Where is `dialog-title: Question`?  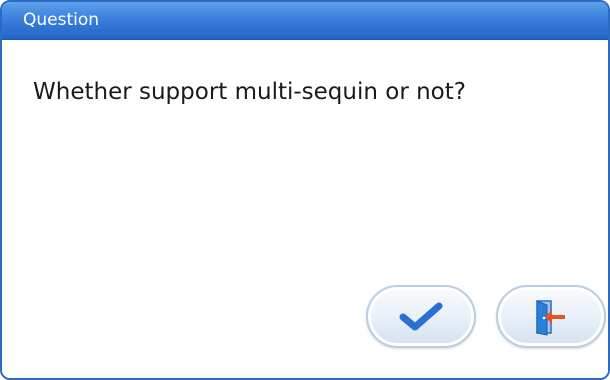
dialog-title: Question is located at coordinates (61, 20).